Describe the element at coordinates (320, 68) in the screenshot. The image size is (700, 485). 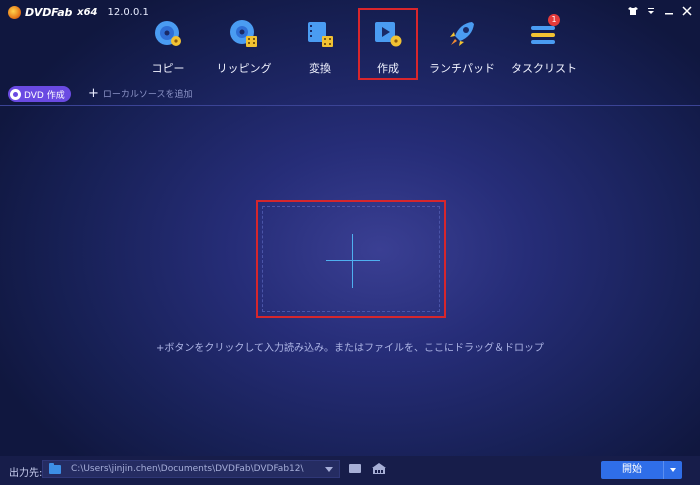
I see `nav-label: 変換` at that location.